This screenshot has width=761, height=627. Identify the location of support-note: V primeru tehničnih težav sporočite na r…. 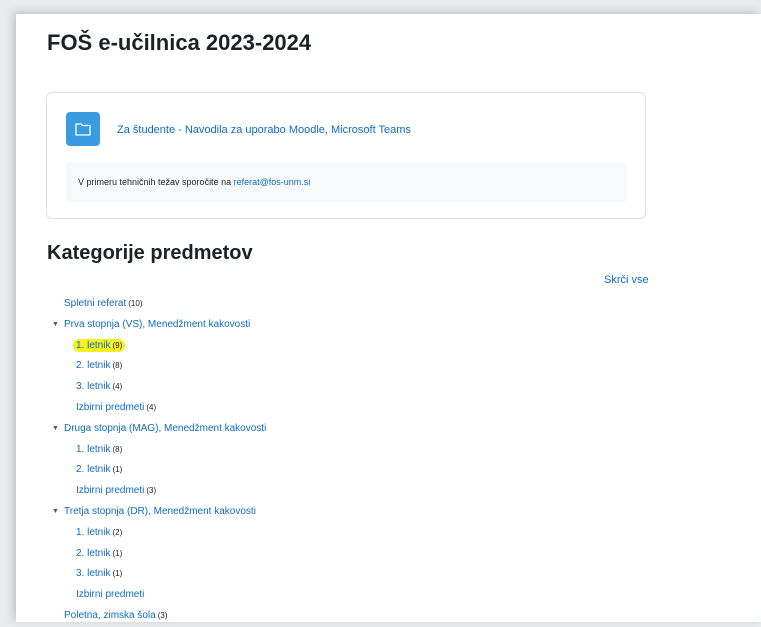
(346, 182).